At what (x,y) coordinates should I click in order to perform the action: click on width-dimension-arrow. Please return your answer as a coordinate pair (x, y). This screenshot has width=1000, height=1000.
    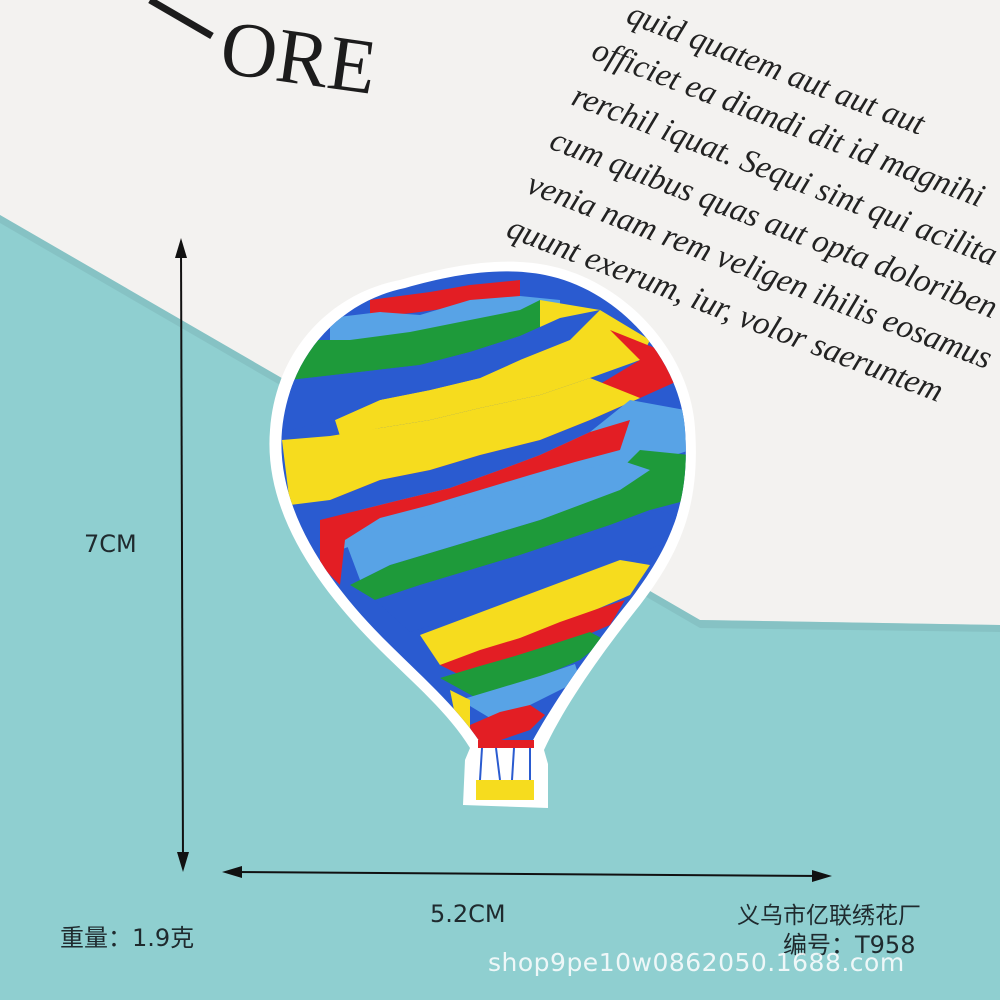
    Looking at the image, I should click on (527, 874).